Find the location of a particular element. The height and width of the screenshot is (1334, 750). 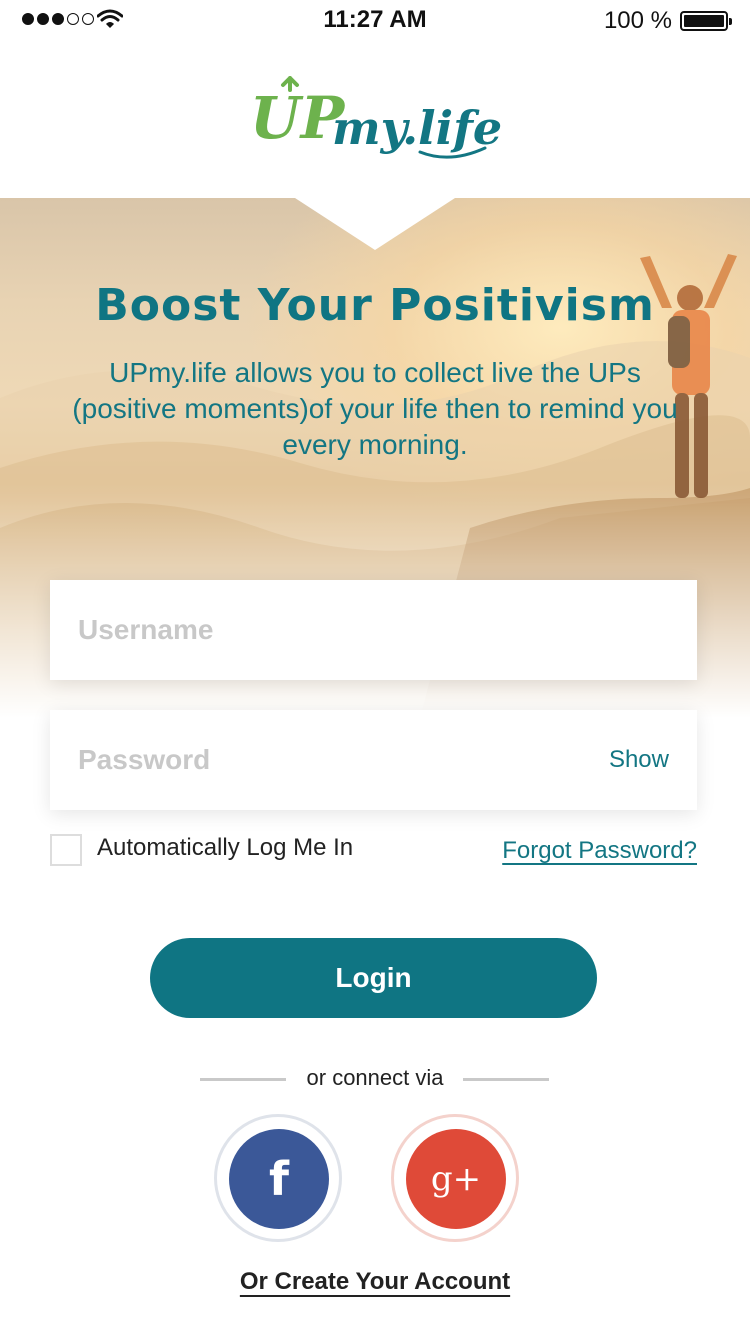

google-plus-login-button: g+ is located at coordinates (455, 1178).